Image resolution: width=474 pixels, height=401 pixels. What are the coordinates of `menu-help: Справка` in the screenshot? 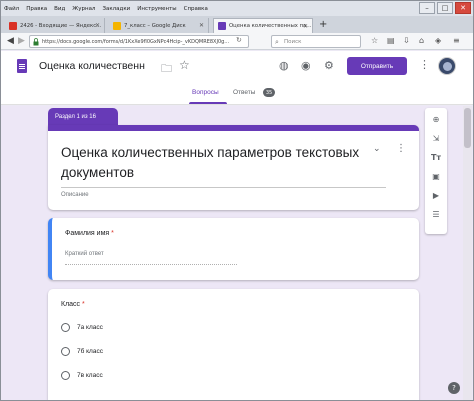 It's located at (196, 9).